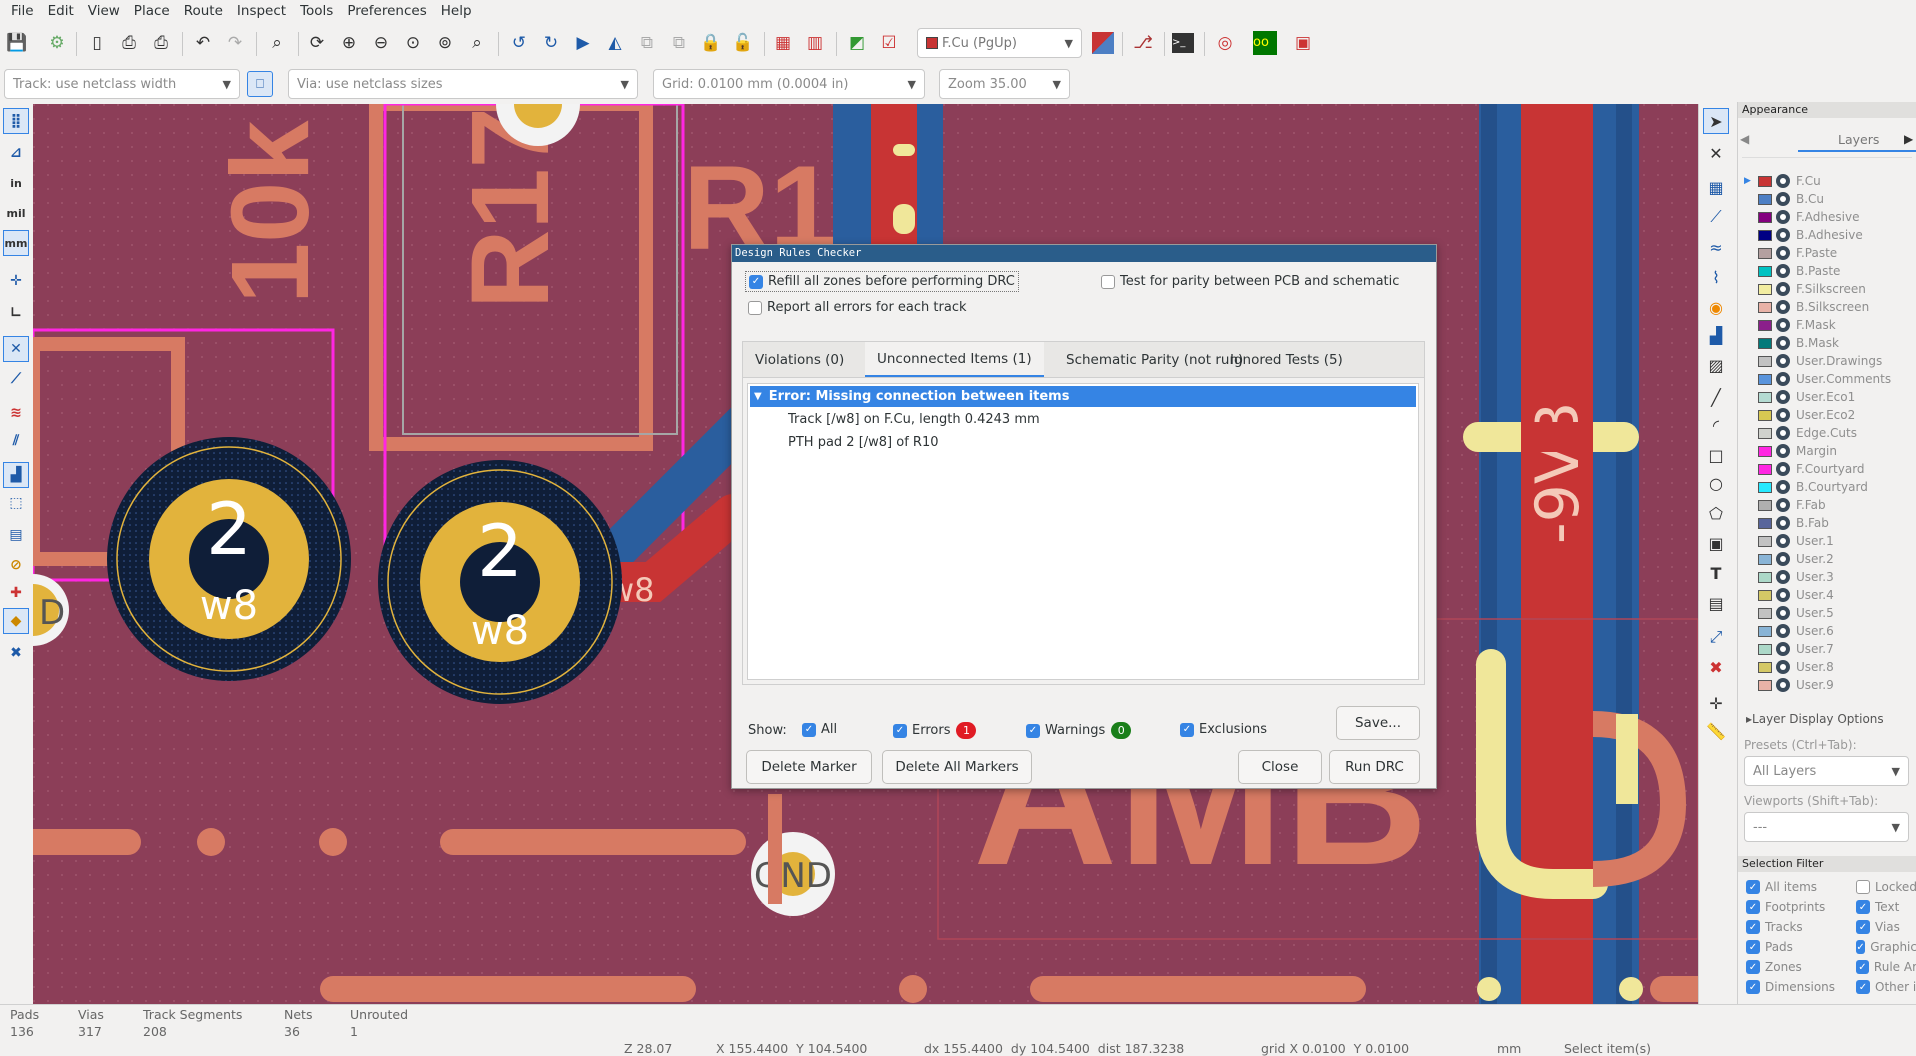  I want to click on drc-toolbar-icon: ☑, so click(889, 43).